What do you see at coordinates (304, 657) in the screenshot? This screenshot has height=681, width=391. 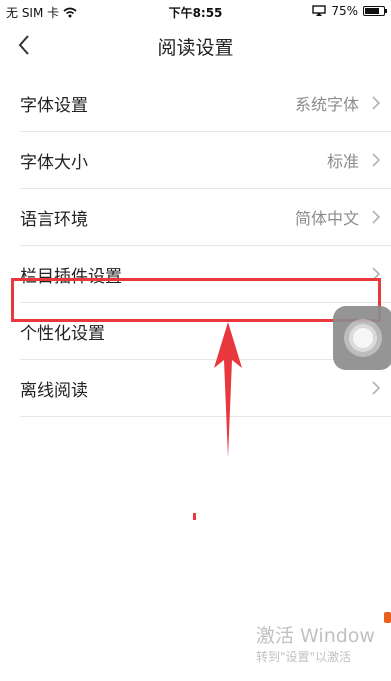 I see `watermark-subtitle: 转到"设置"以激活` at bounding box center [304, 657].